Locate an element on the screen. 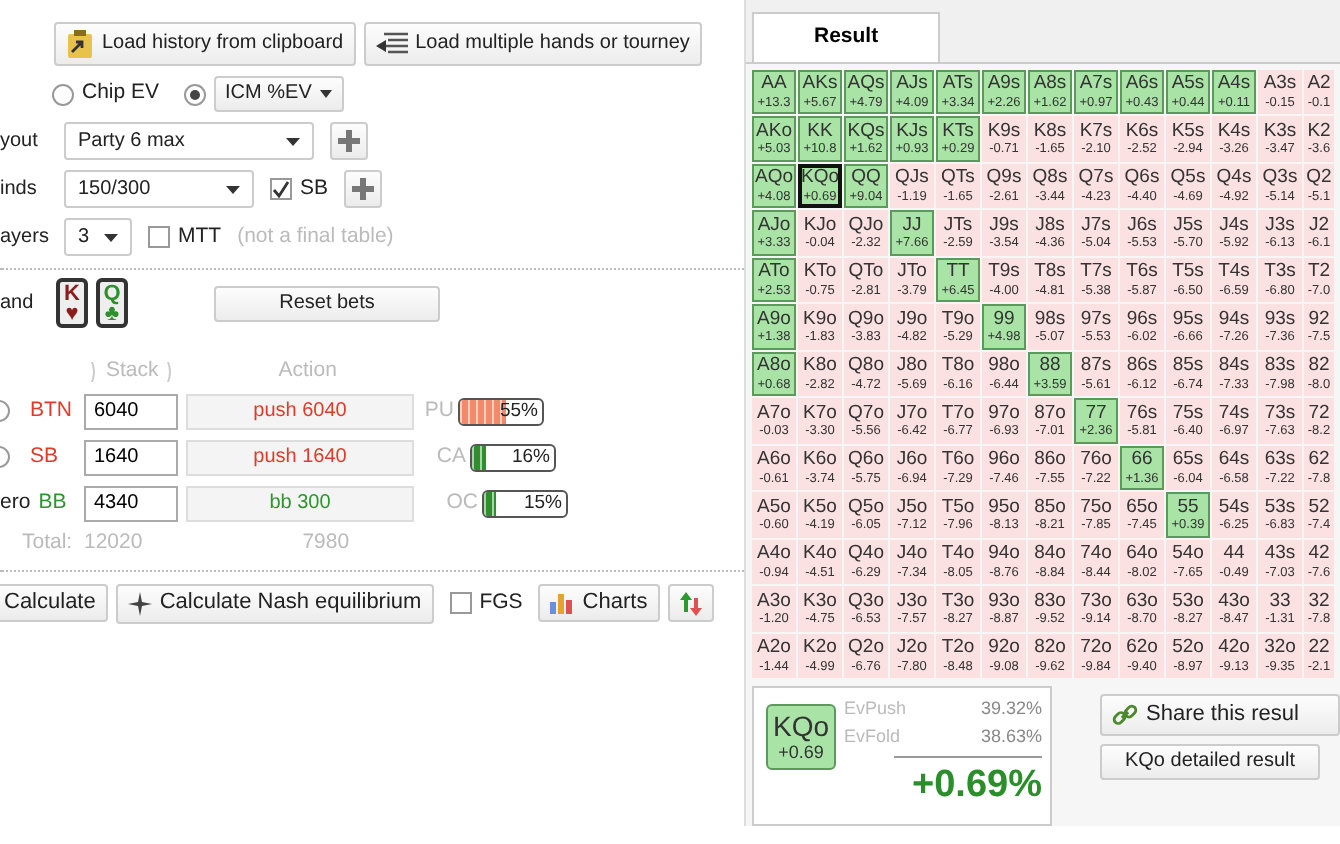  tab: Result is located at coordinates (846, 37).